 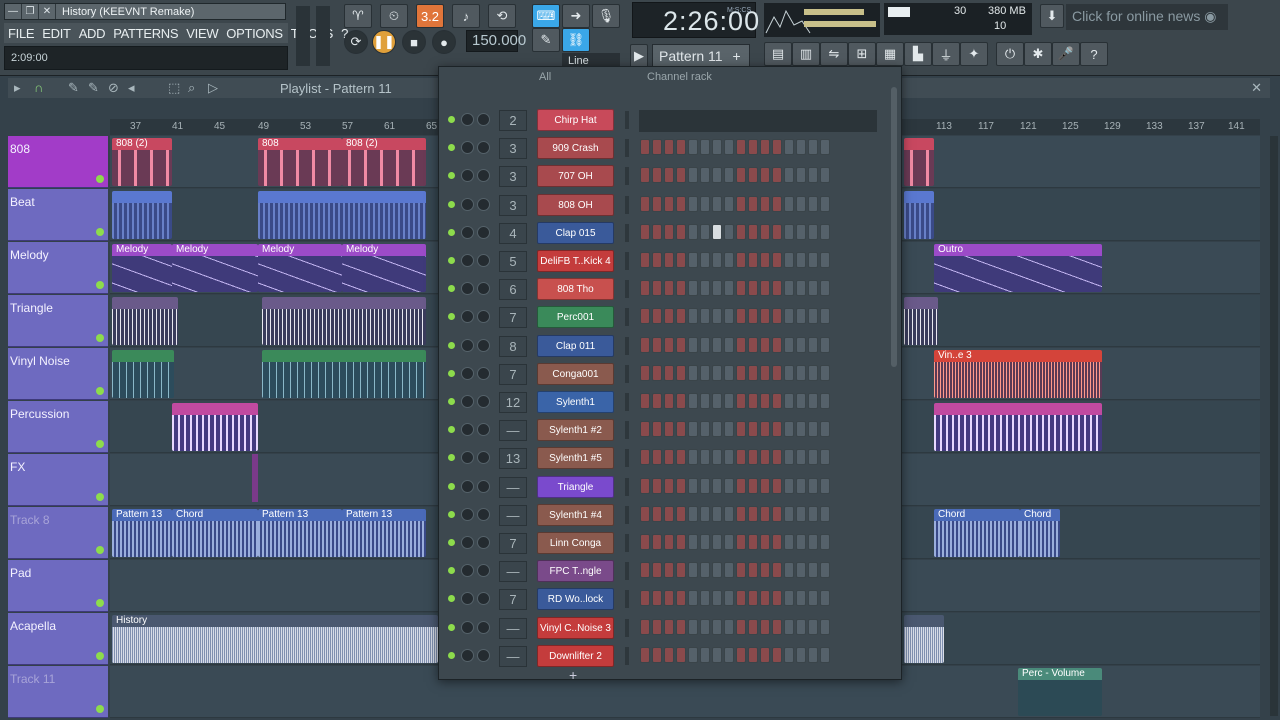 What do you see at coordinates (13, 11) in the screenshot?
I see `minimize-icon: —` at bounding box center [13, 11].